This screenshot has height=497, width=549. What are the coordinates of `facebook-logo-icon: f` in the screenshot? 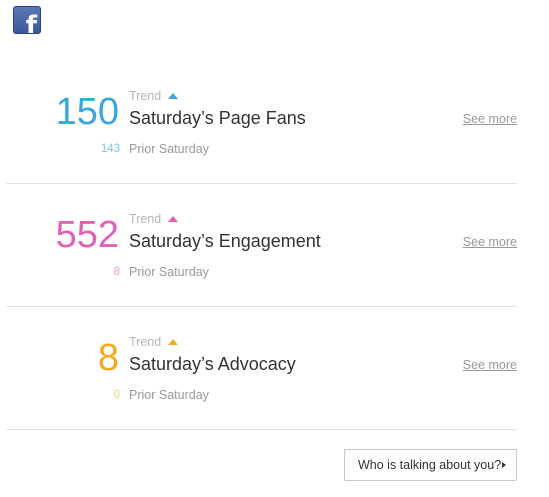 It's located at (27, 20).